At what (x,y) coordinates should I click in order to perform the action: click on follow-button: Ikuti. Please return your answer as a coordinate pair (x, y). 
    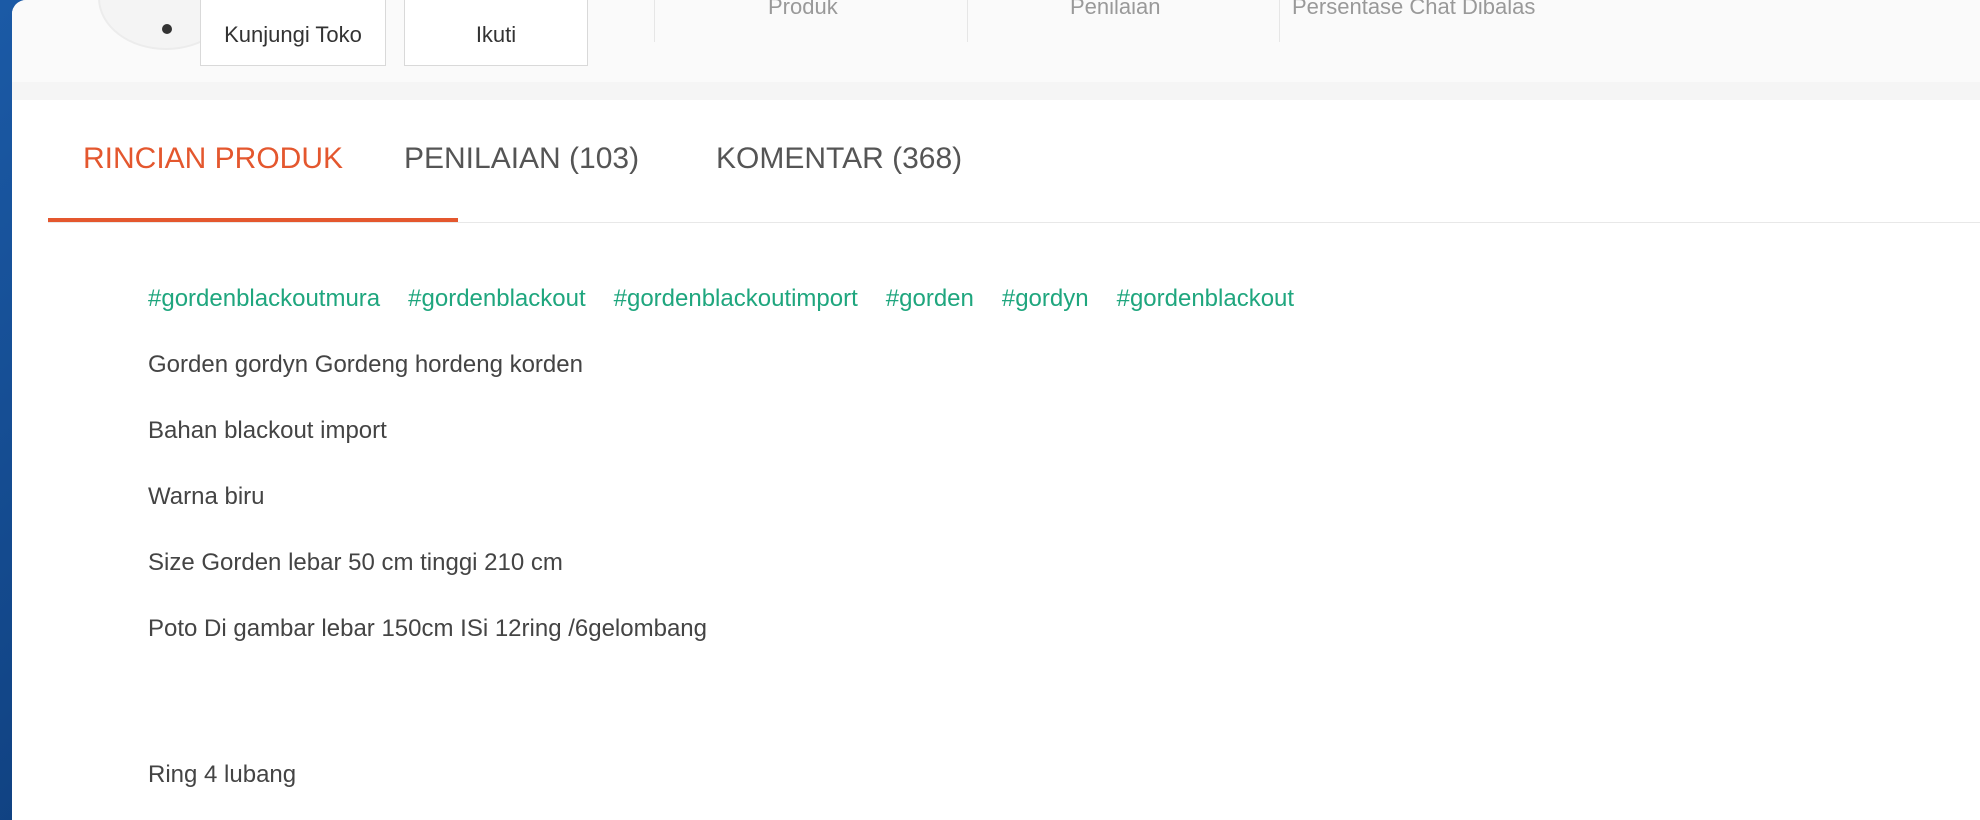
    Looking at the image, I should click on (496, 33).